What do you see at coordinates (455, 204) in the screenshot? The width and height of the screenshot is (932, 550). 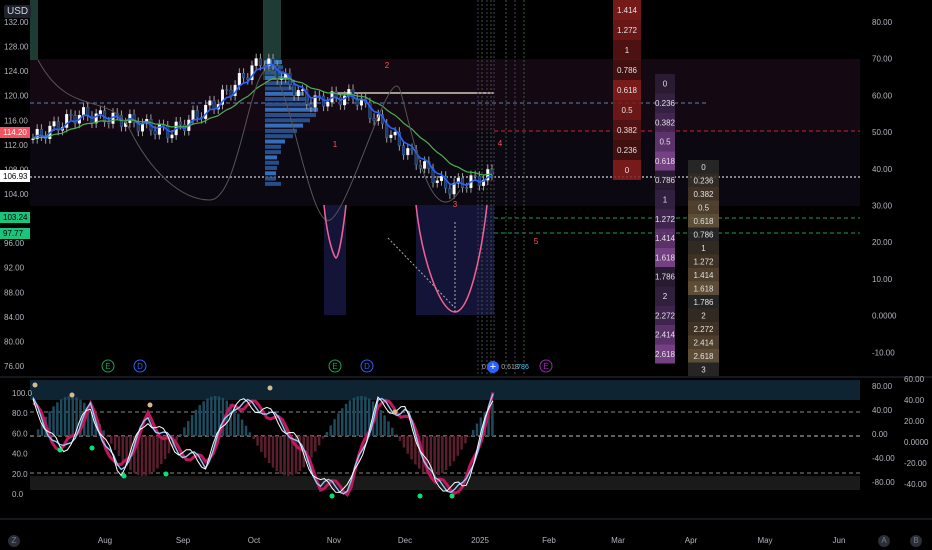 I see `wave-label: 3` at bounding box center [455, 204].